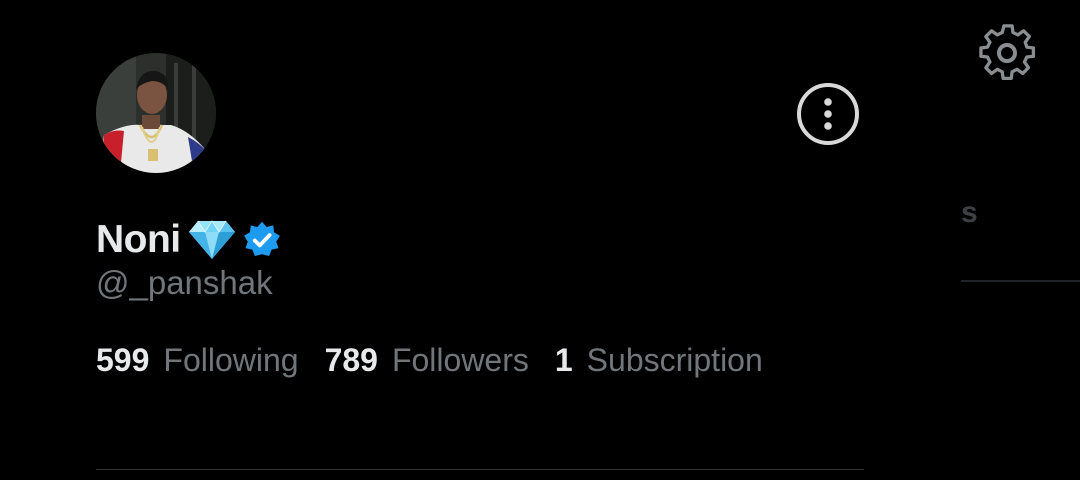  What do you see at coordinates (261, 238) in the screenshot?
I see `verified-badge-icon` at bounding box center [261, 238].